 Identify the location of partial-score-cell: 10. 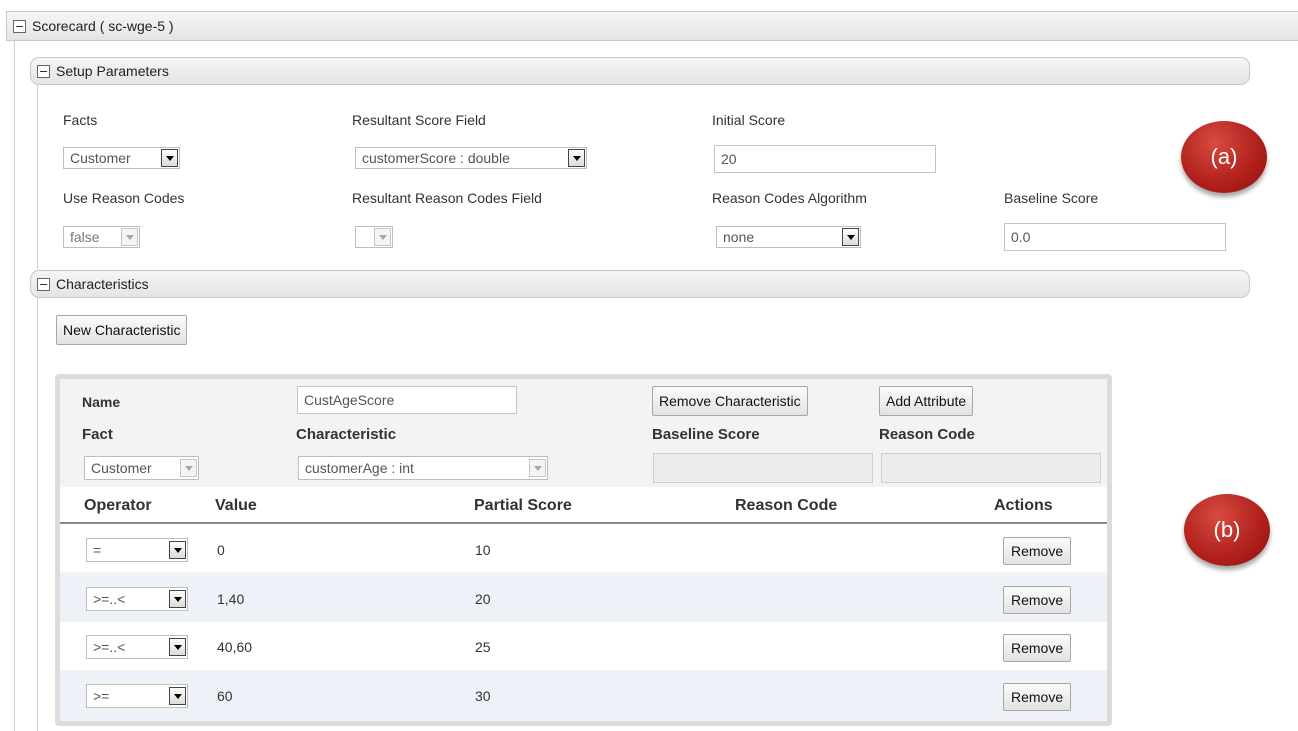
(483, 550).